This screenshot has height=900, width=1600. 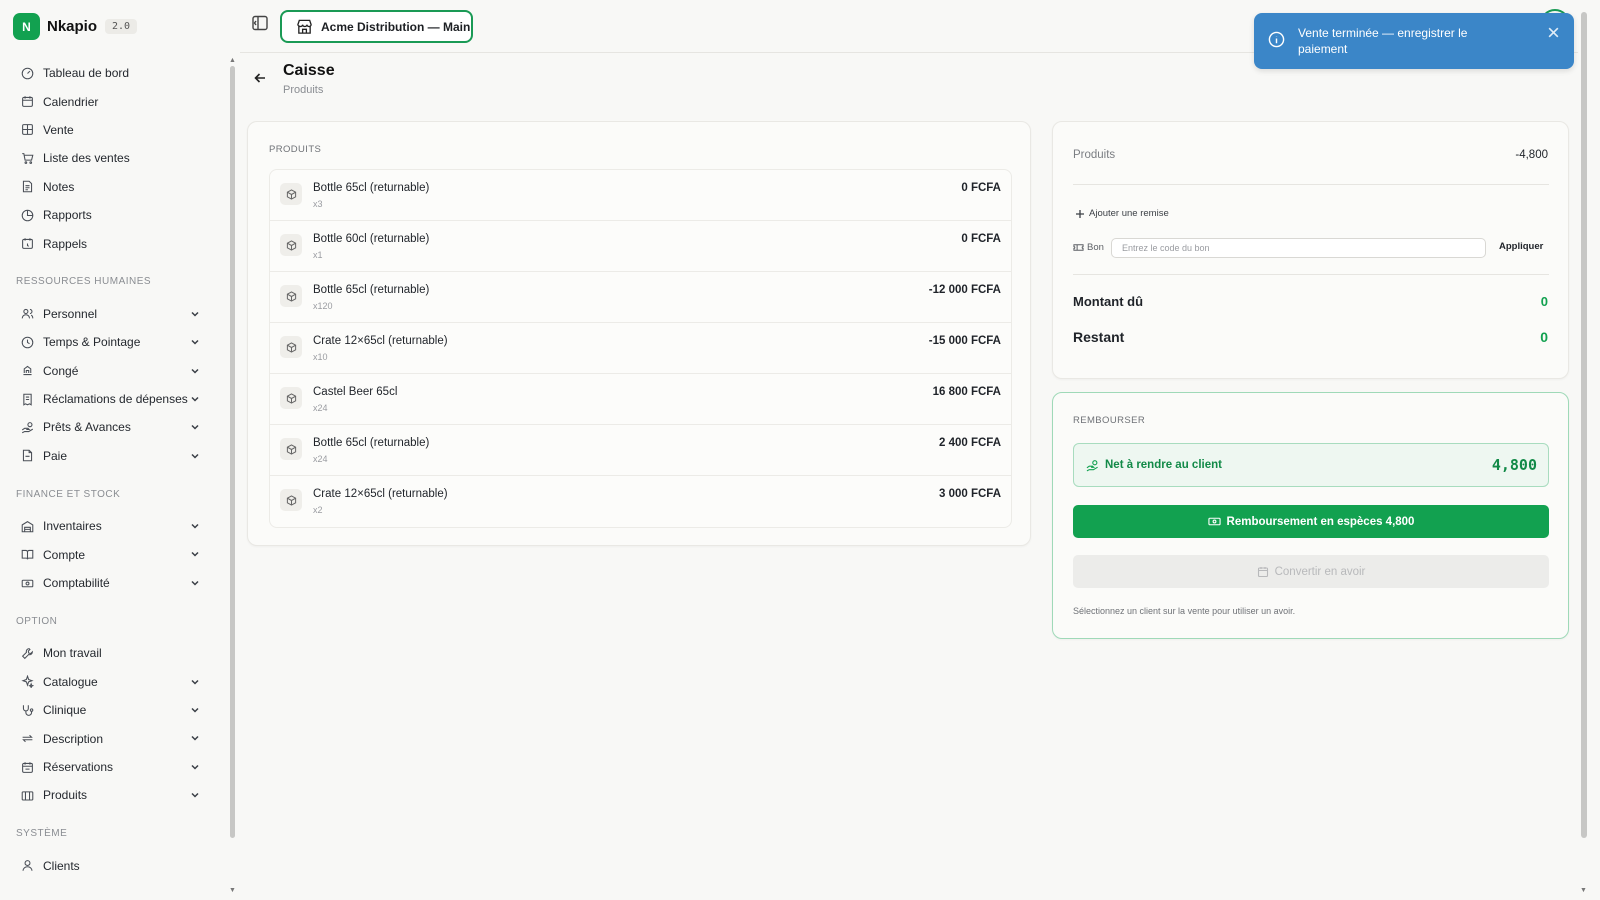 What do you see at coordinates (1276, 39) in the screenshot?
I see `info-icon` at bounding box center [1276, 39].